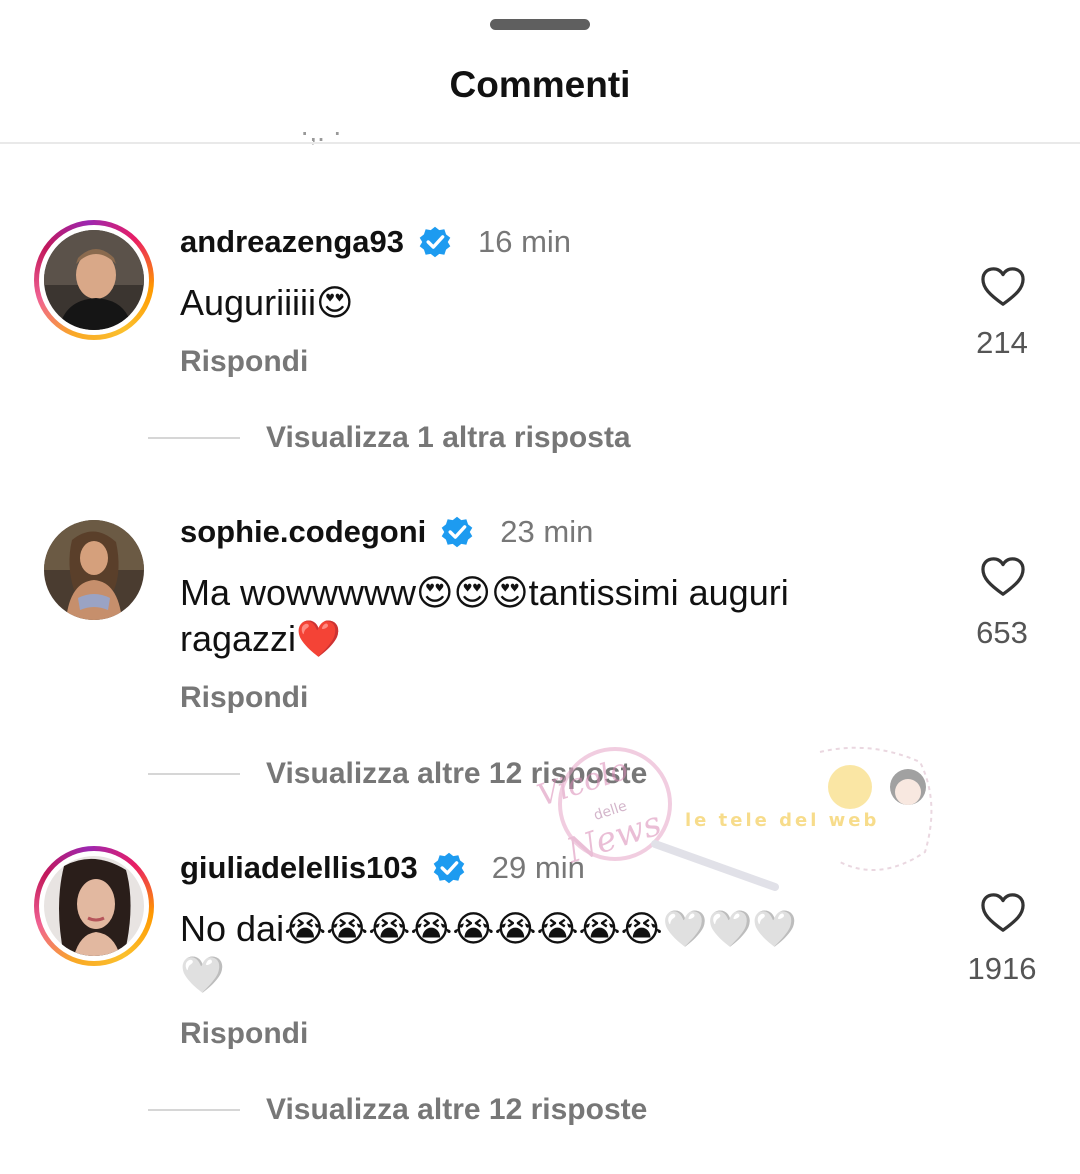 This screenshot has height=1174, width=1080. I want to click on comment-text-line: No dai😭😭😭😭😭😭😭😭😭🤍🤍🤍, so click(489, 928).